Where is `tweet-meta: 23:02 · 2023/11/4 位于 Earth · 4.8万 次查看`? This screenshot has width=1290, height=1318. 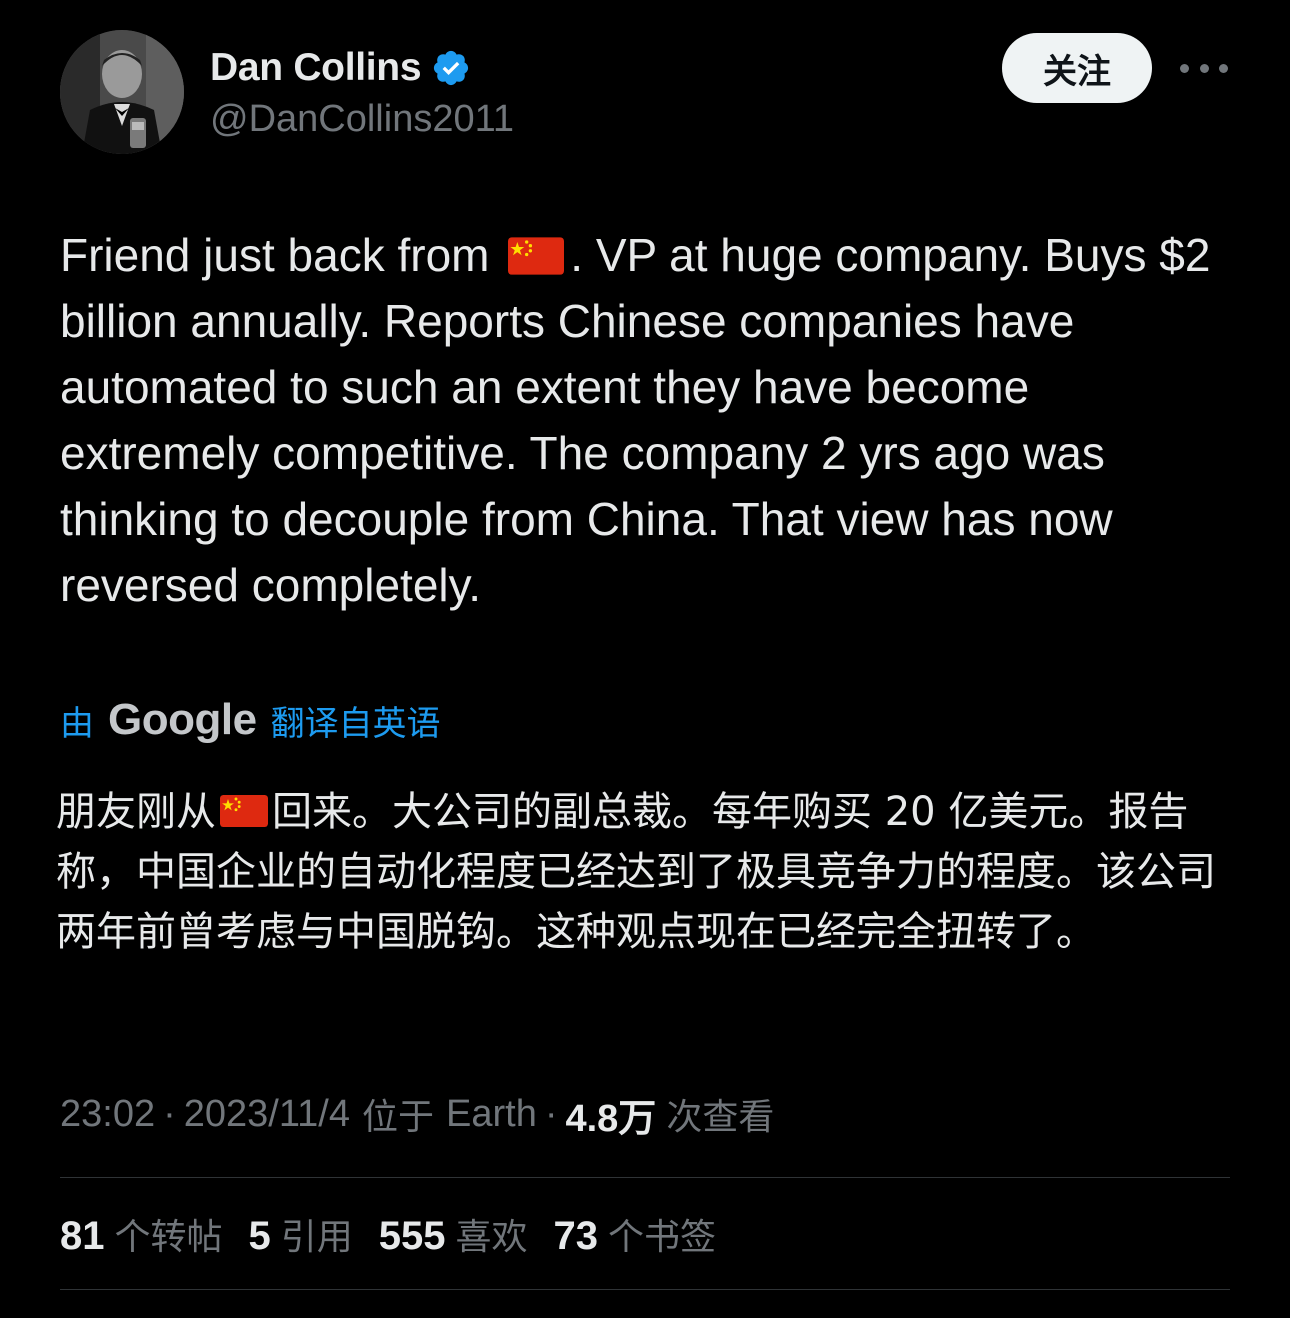
tweet-meta: 23:02 · 2023/11/4 位于 Earth · 4.8万 次查看 is located at coordinates (417, 1114).